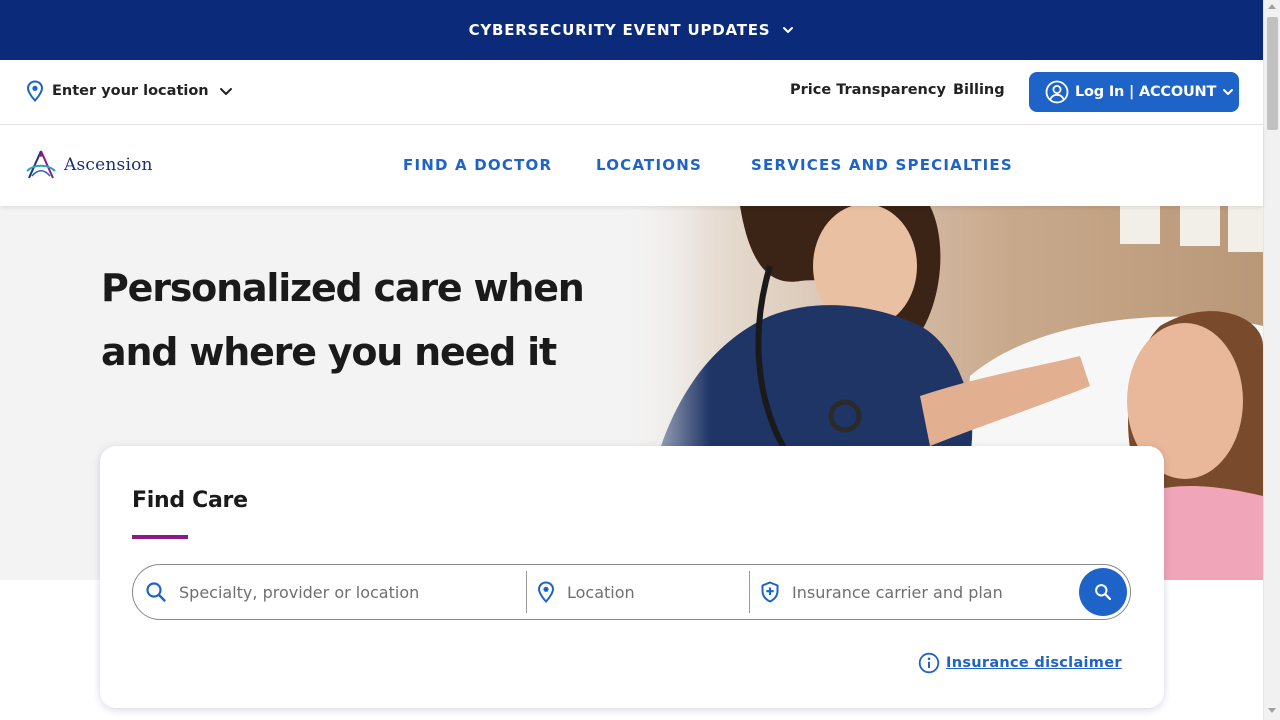  What do you see at coordinates (1146, 92) in the screenshot?
I see `login-button-label: Log In | ACCOUNT` at bounding box center [1146, 92].